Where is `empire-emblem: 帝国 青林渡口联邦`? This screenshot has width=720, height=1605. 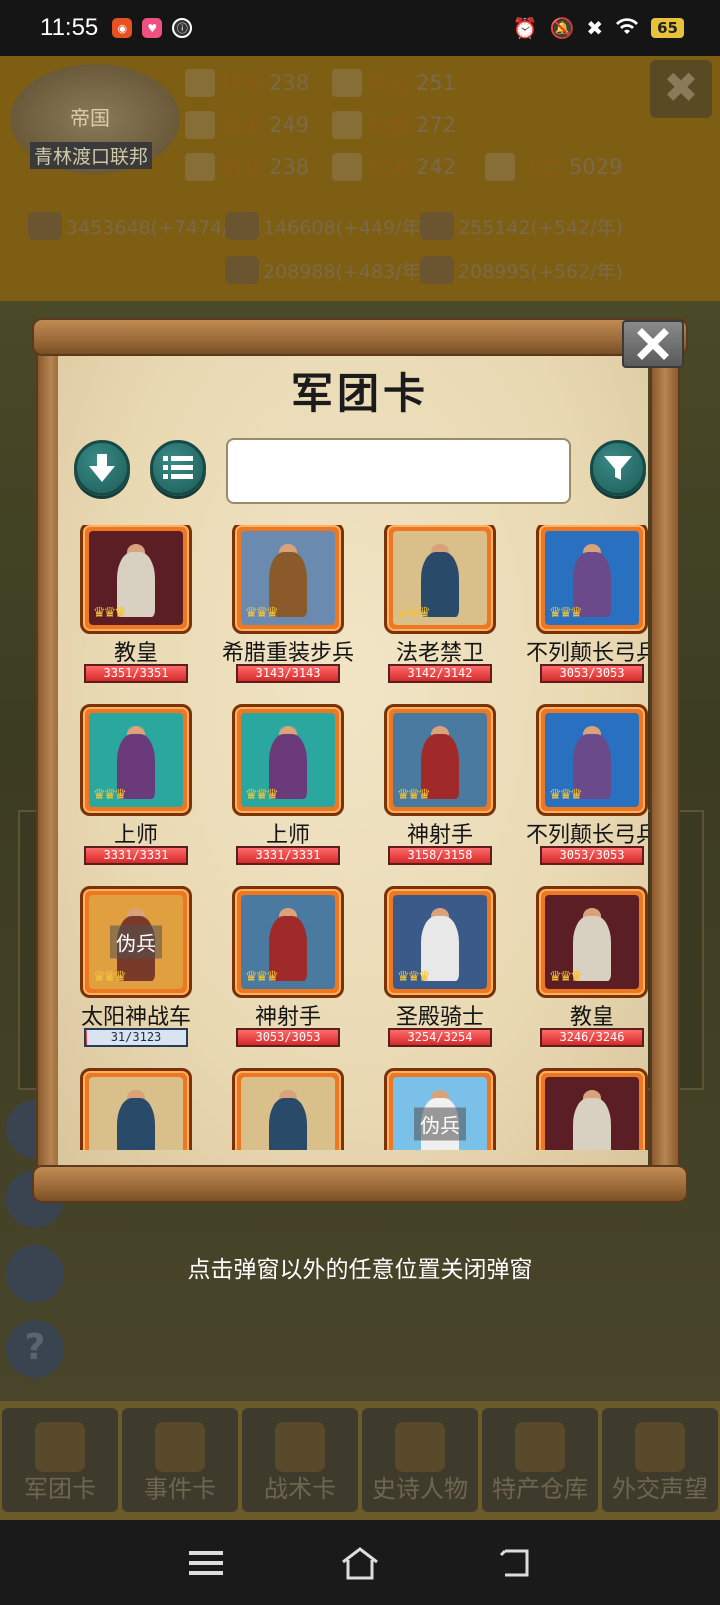
empire-emblem: 帝国 青林渡口联邦 is located at coordinates (95, 119).